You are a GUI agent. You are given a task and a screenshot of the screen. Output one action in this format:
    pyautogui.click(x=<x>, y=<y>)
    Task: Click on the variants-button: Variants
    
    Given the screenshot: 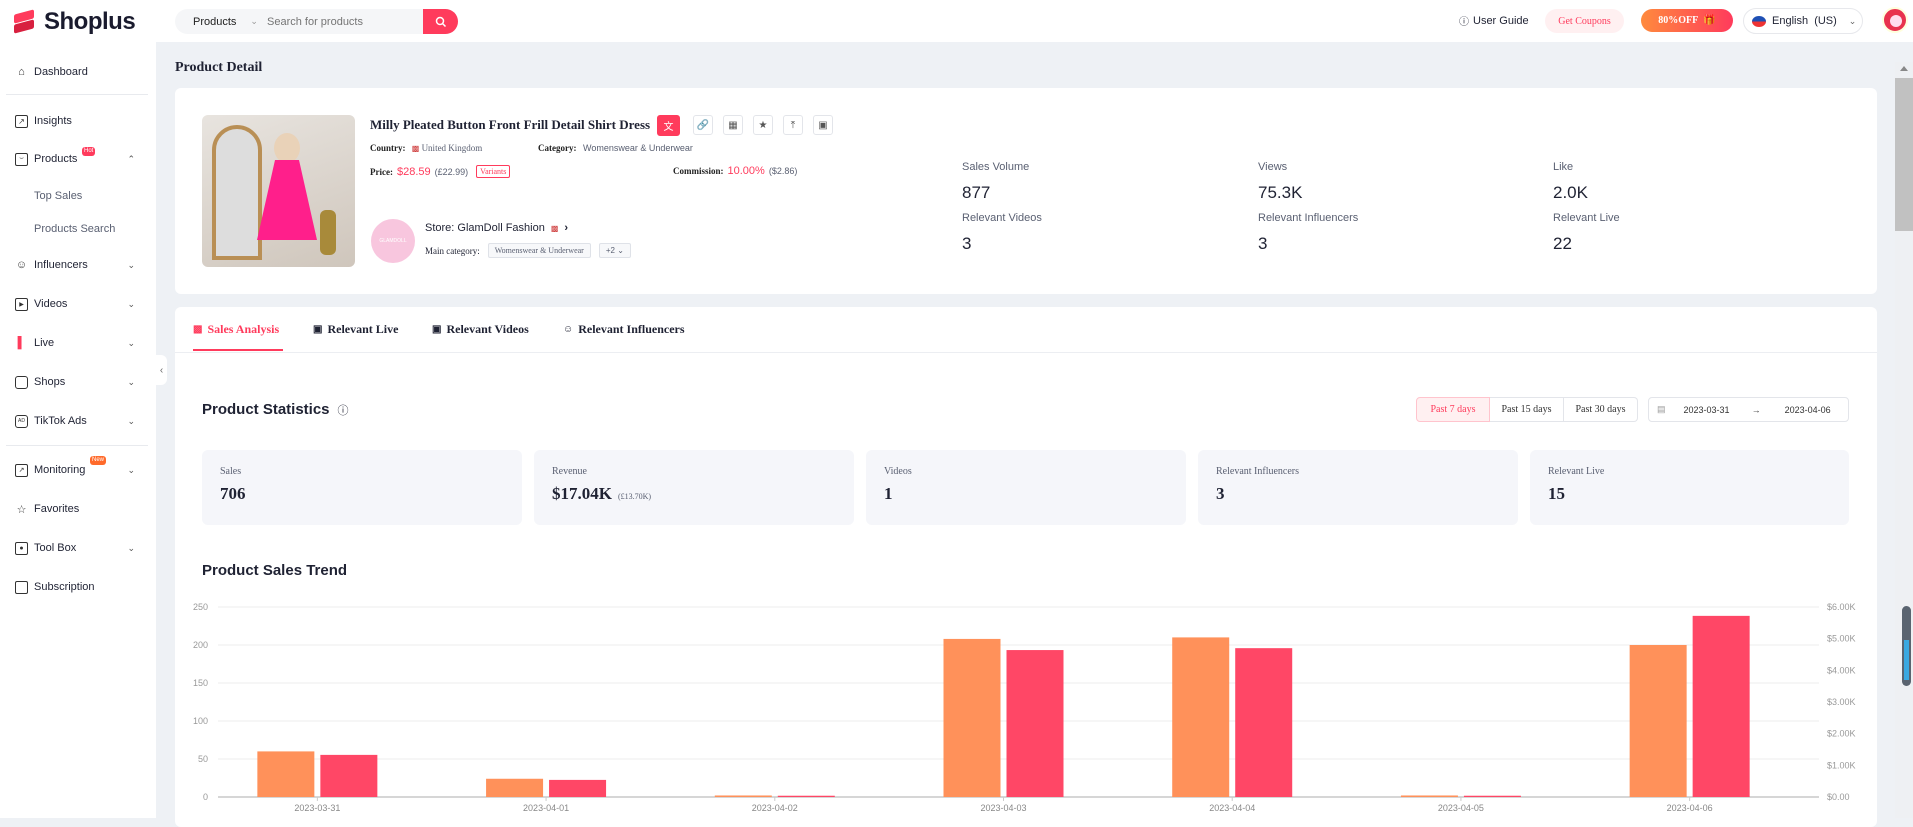 What is the action you would take?
    pyautogui.click(x=493, y=171)
    